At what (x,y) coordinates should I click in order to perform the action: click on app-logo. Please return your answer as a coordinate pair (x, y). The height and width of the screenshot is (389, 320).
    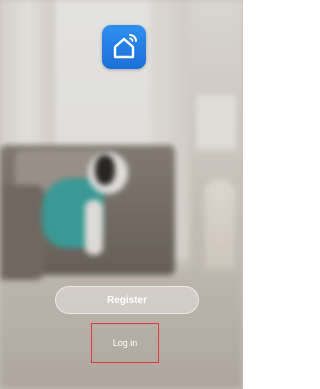
    Looking at the image, I should click on (124, 47).